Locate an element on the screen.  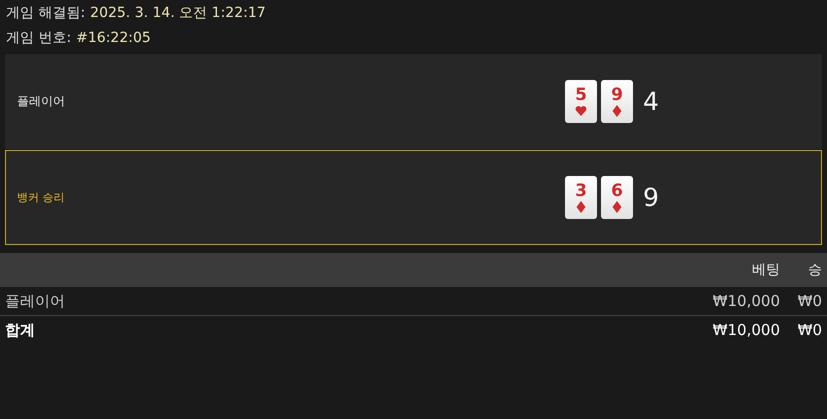
column-header: 승 is located at coordinates (814, 270).